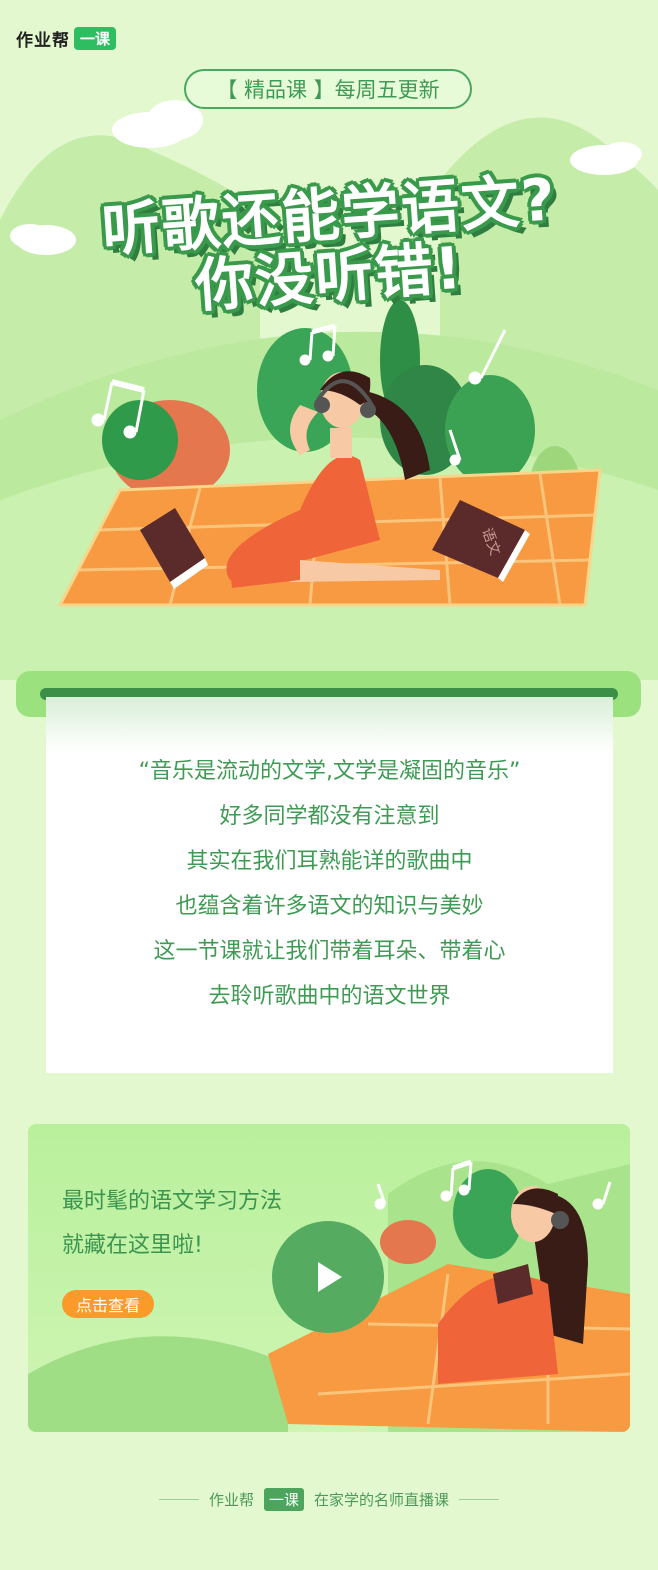 The image size is (658, 1570). Describe the element at coordinates (172, 1201) in the screenshot. I see `video-caption-line-1: 最时髦的语文学习方法` at that location.